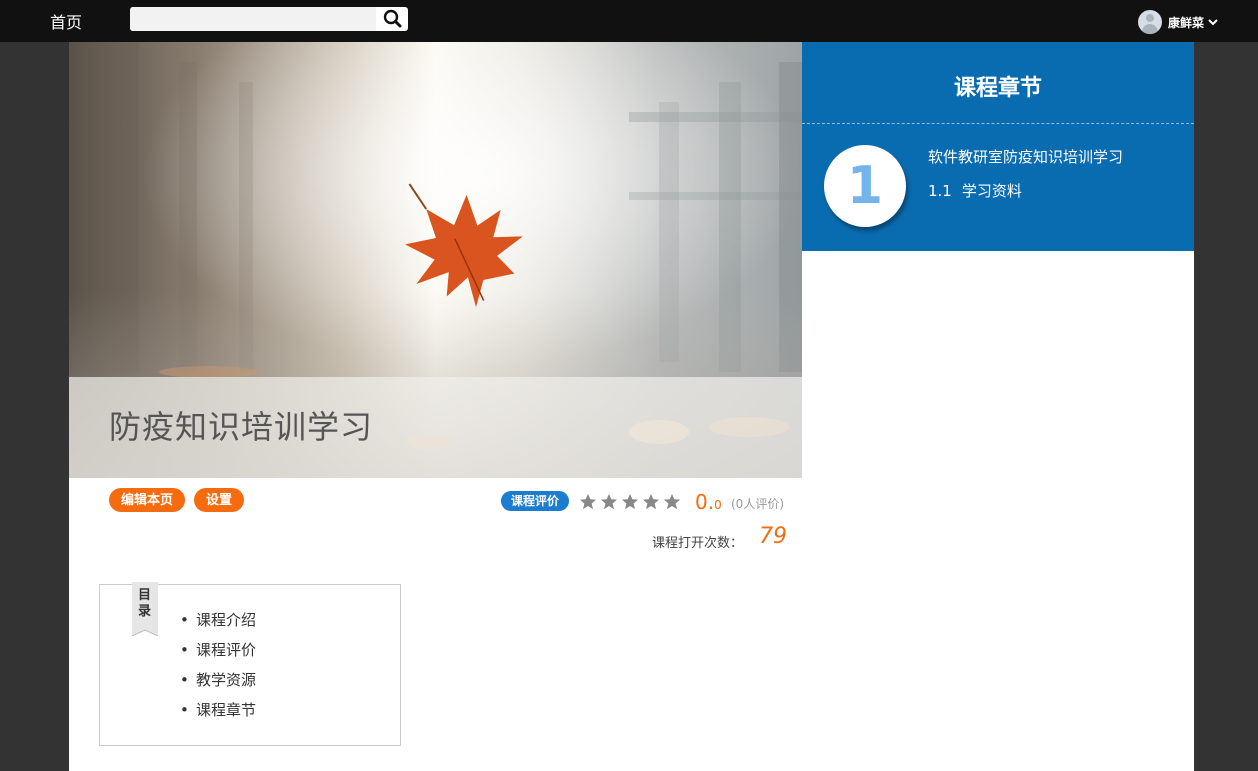 The image size is (1258, 771). I want to click on top-navigation-bar: 首页 康鲜菜, so click(629, 21).